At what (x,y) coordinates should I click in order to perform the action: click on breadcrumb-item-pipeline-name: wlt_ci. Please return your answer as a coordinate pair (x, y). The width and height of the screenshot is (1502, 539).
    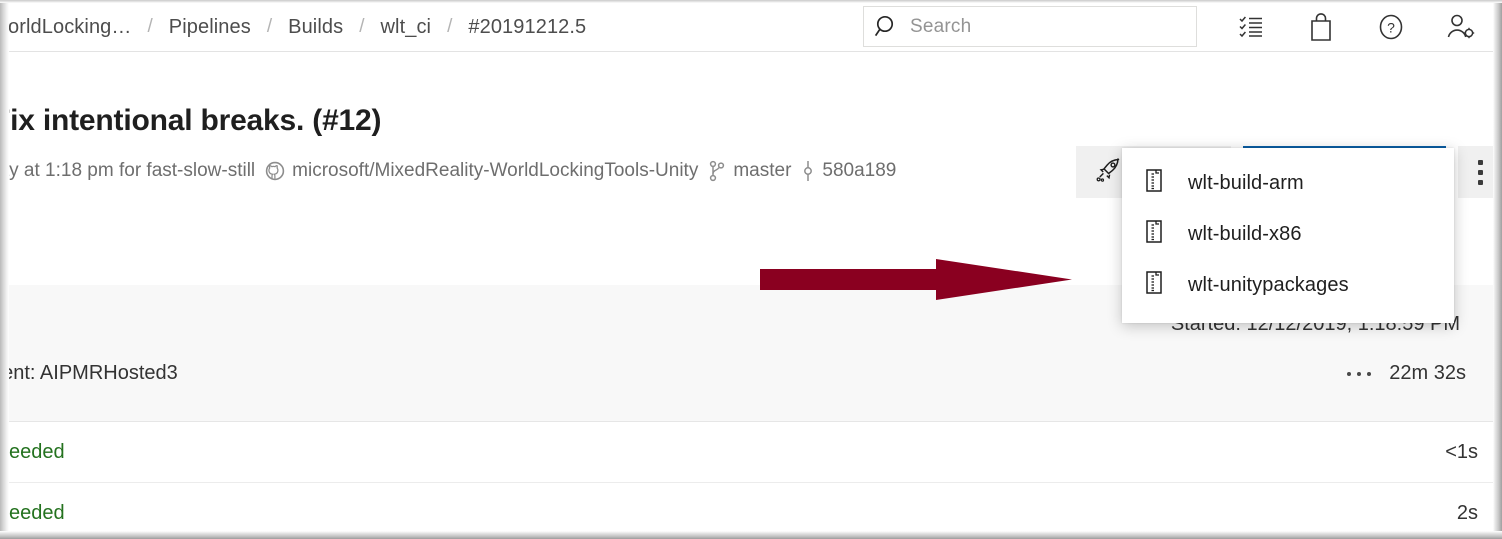
    Looking at the image, I should click on (405, 27).